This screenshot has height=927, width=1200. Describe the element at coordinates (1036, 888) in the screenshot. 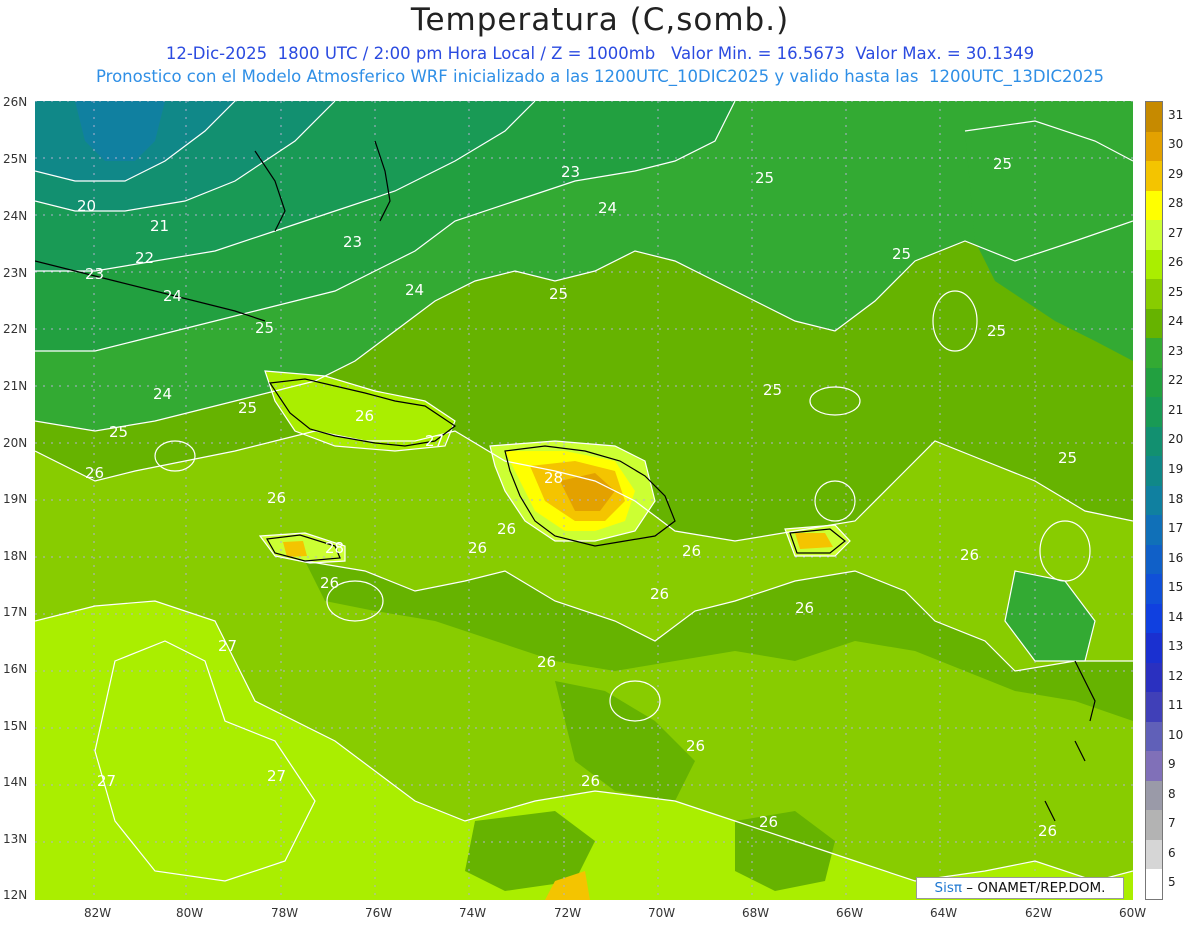

I see `credit-text: – ONAMET/REP.DOM.` at that location.